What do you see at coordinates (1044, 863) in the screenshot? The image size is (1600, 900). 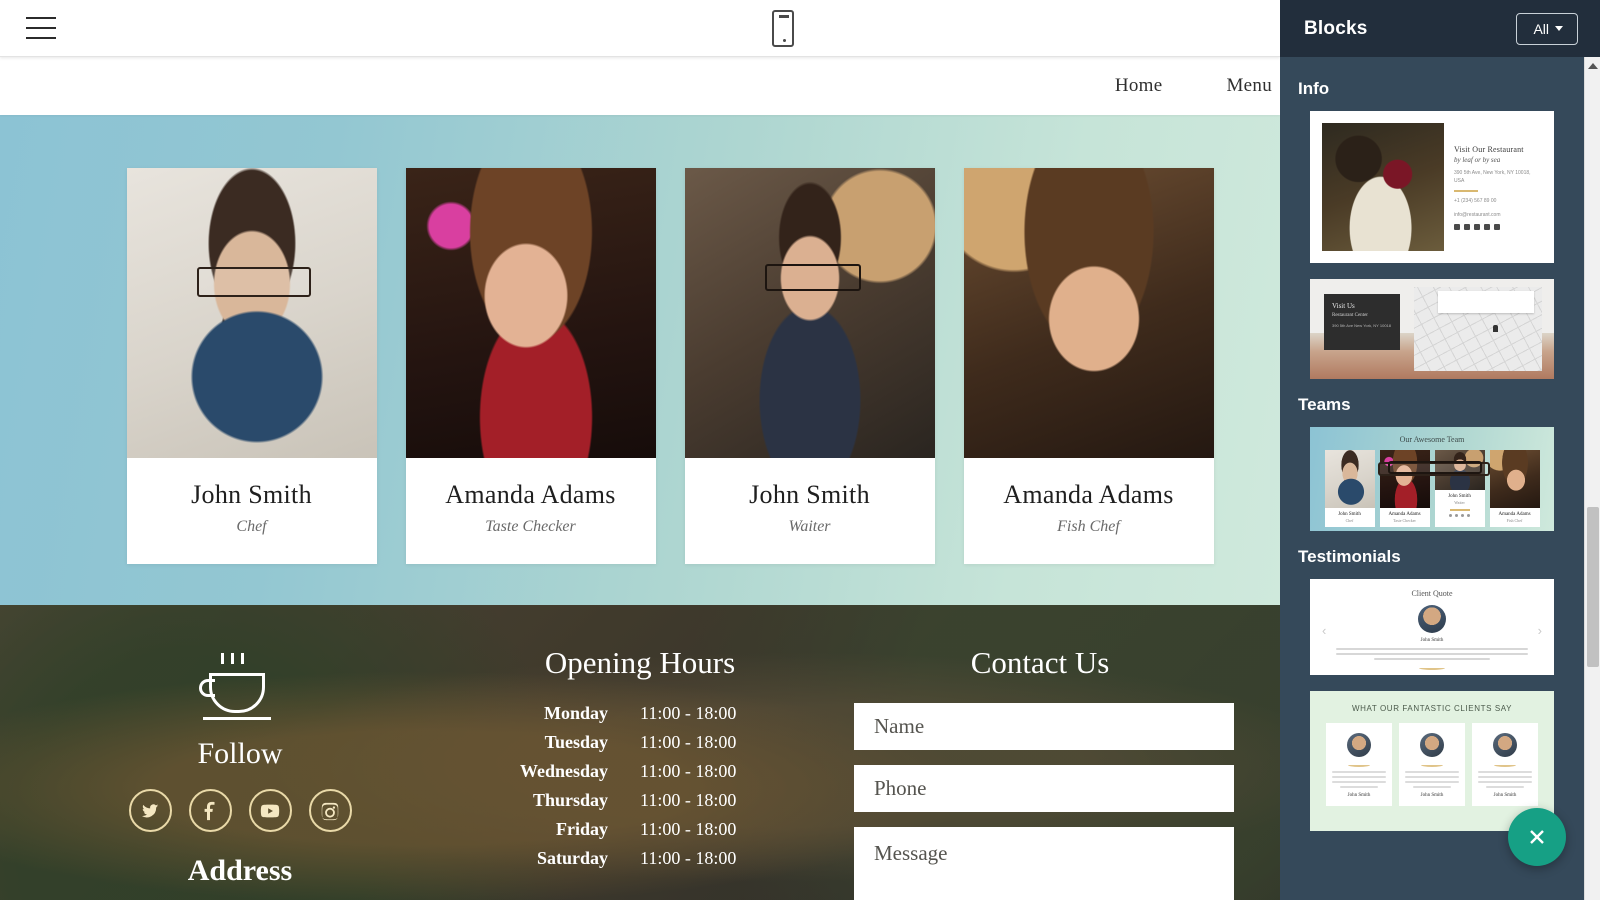 I see `message-field: Message` at bounding box center [1044, 863].